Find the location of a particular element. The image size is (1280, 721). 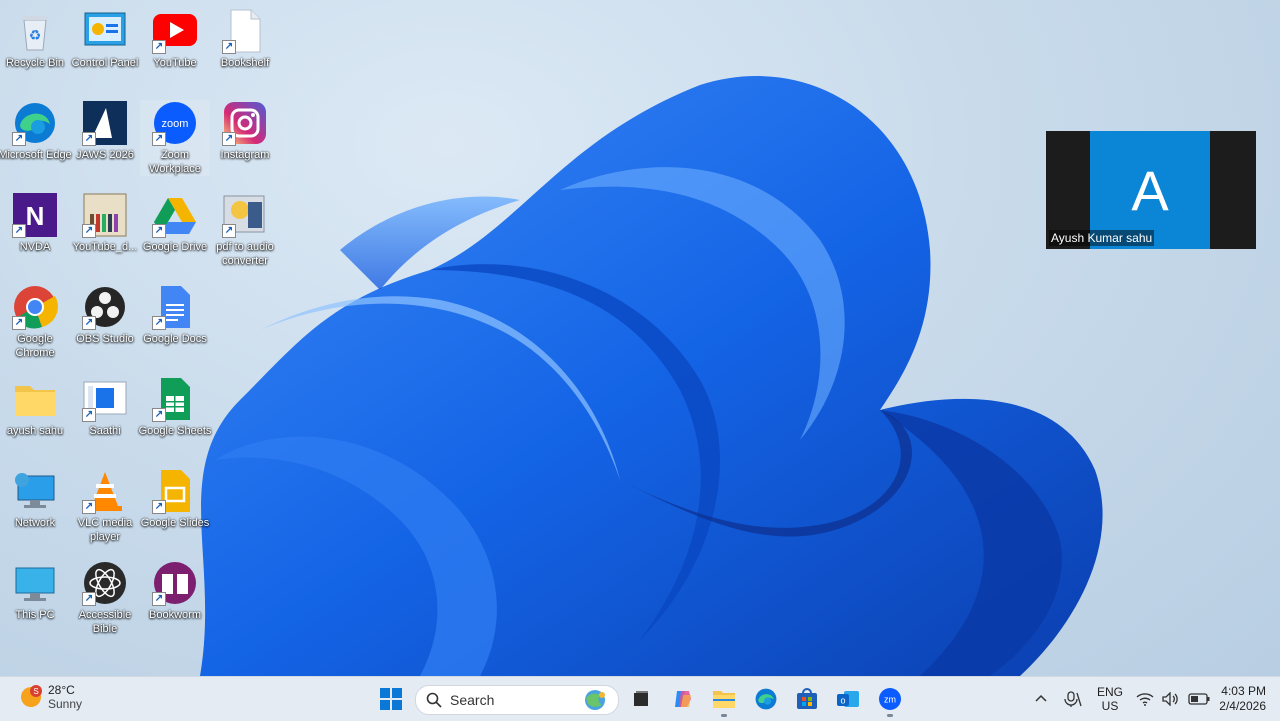

desktop-icon-instagram: ↗ Instagram is located at coordinates (245, 131).